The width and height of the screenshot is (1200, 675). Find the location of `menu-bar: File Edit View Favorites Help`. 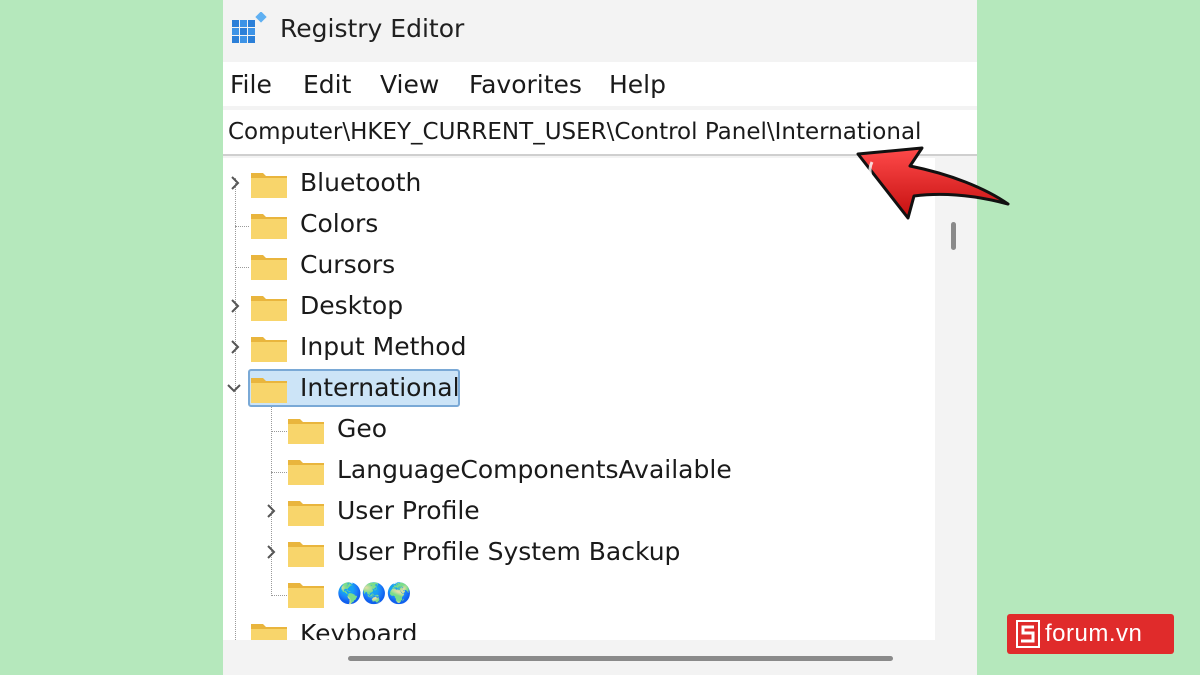

menu-bar: File Edit View Favorites Help is located at coordinates (600, 84).